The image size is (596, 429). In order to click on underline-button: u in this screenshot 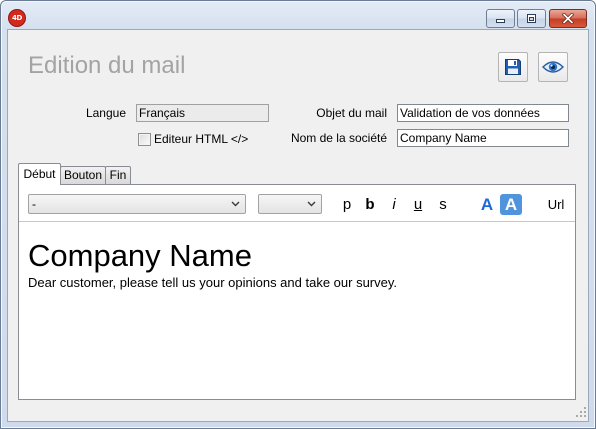, I will do `click(418, 204)`.